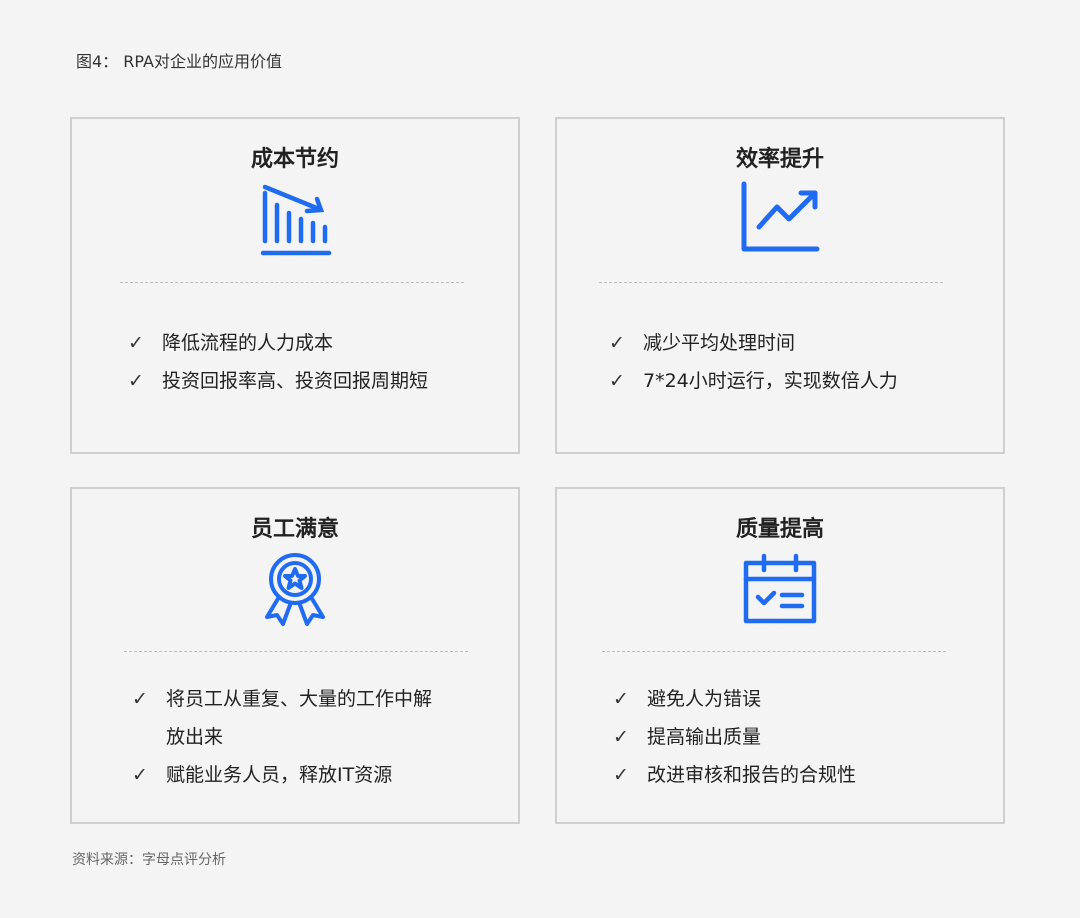 Image resolution: width=1080 pixels, height=918 pixels. I want to click on card-item-list: ✓ 将员工从重复、大量的工作中解放出来 ✓ 赋能业务人员，释放IT资源, so click(282, 737).